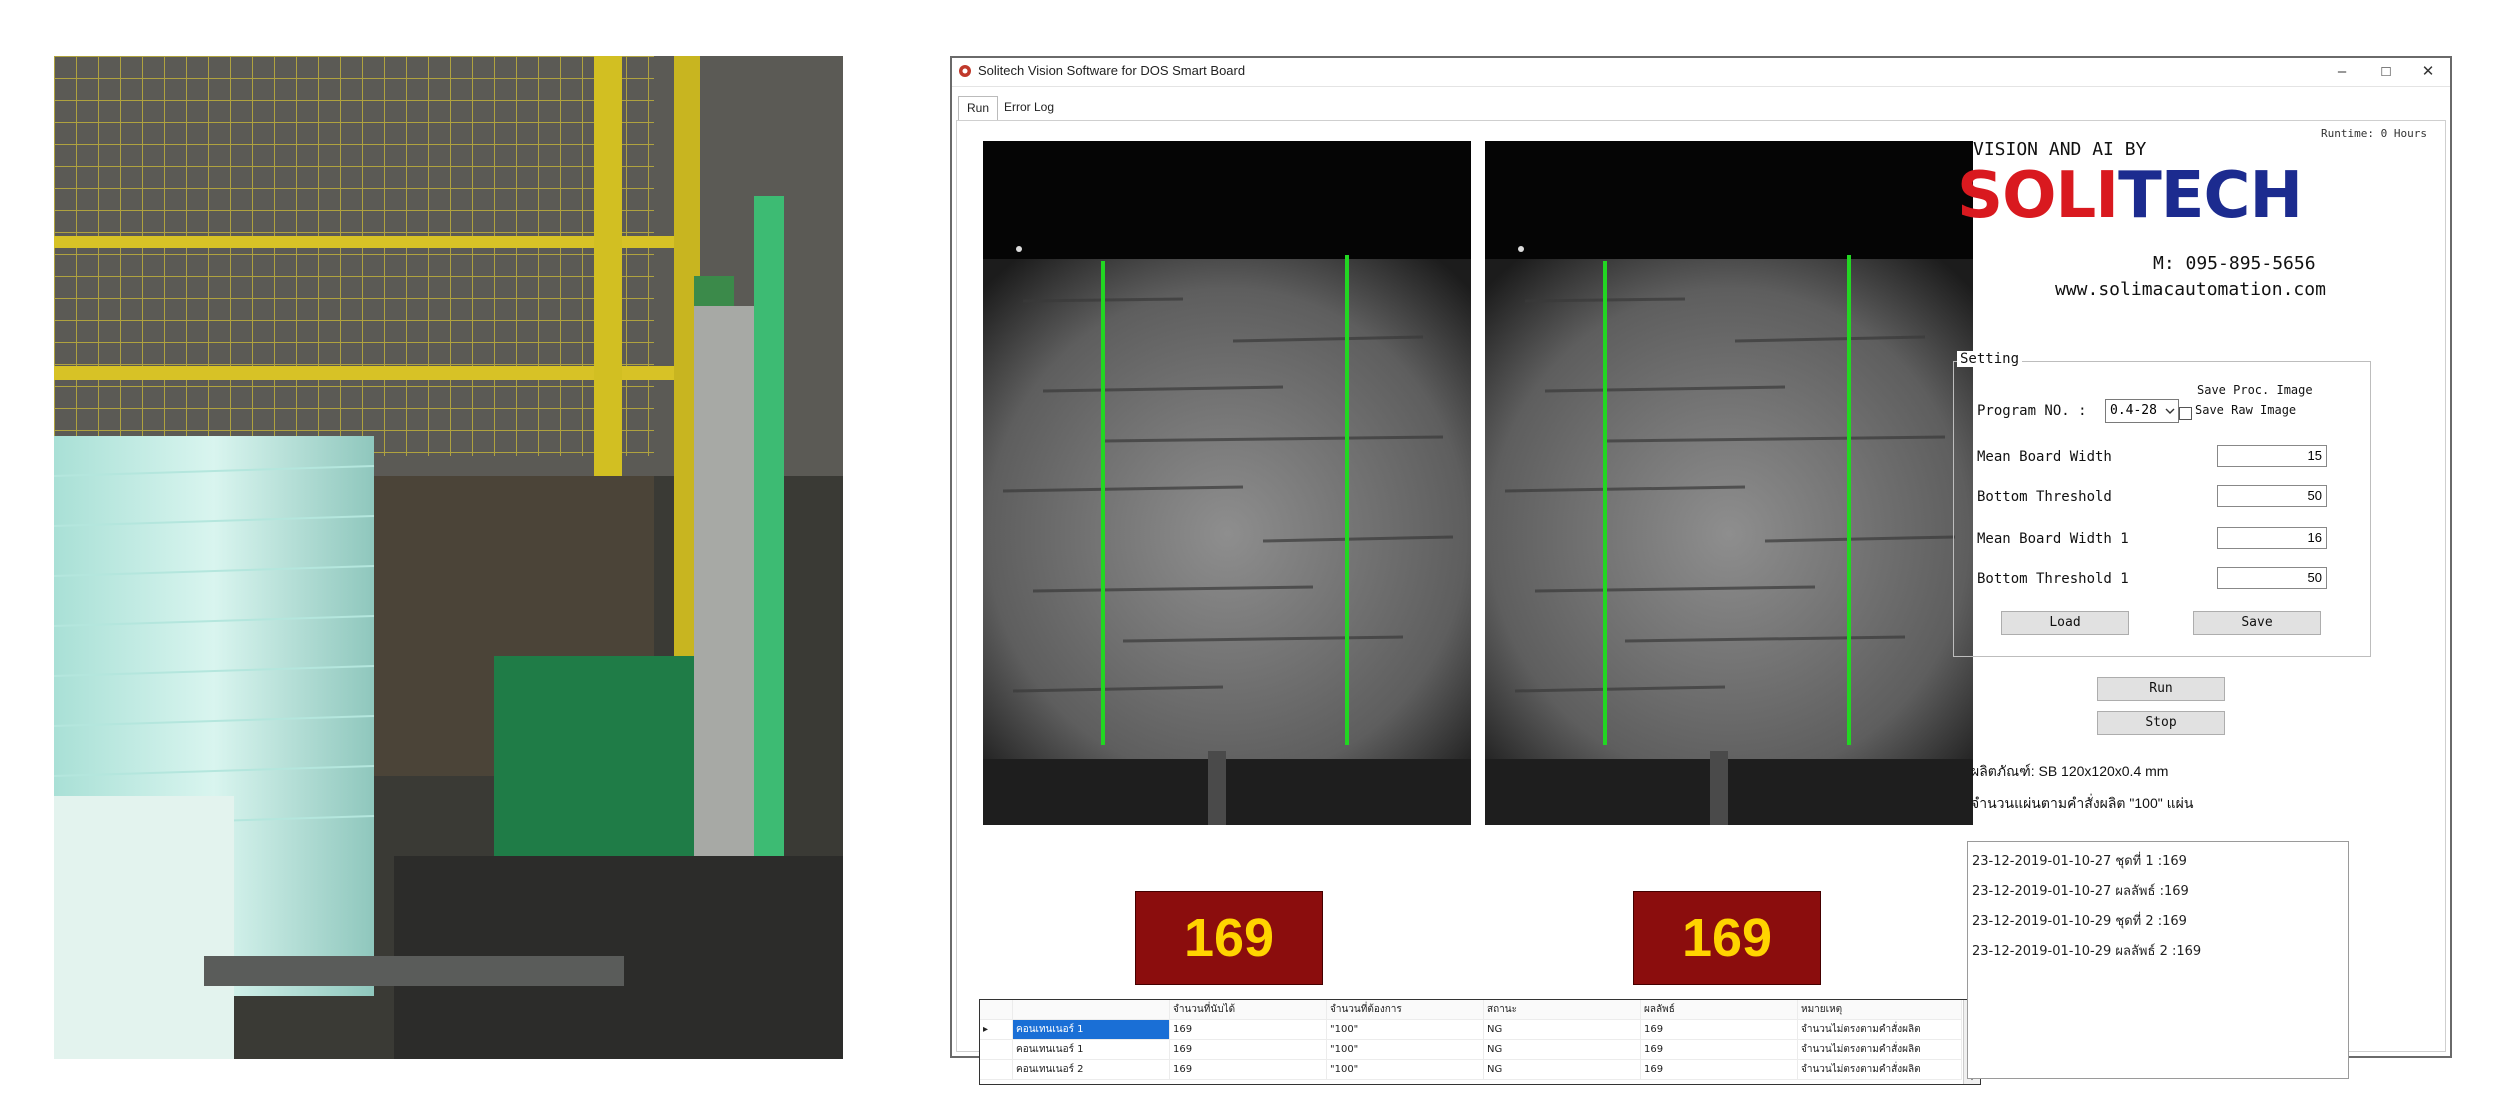 This screenshot has height=1104, width=2500. I want to click on list-item: 23-12-2019-01-10-27 ผลลัพธ์ :169, so click(2080, 891).